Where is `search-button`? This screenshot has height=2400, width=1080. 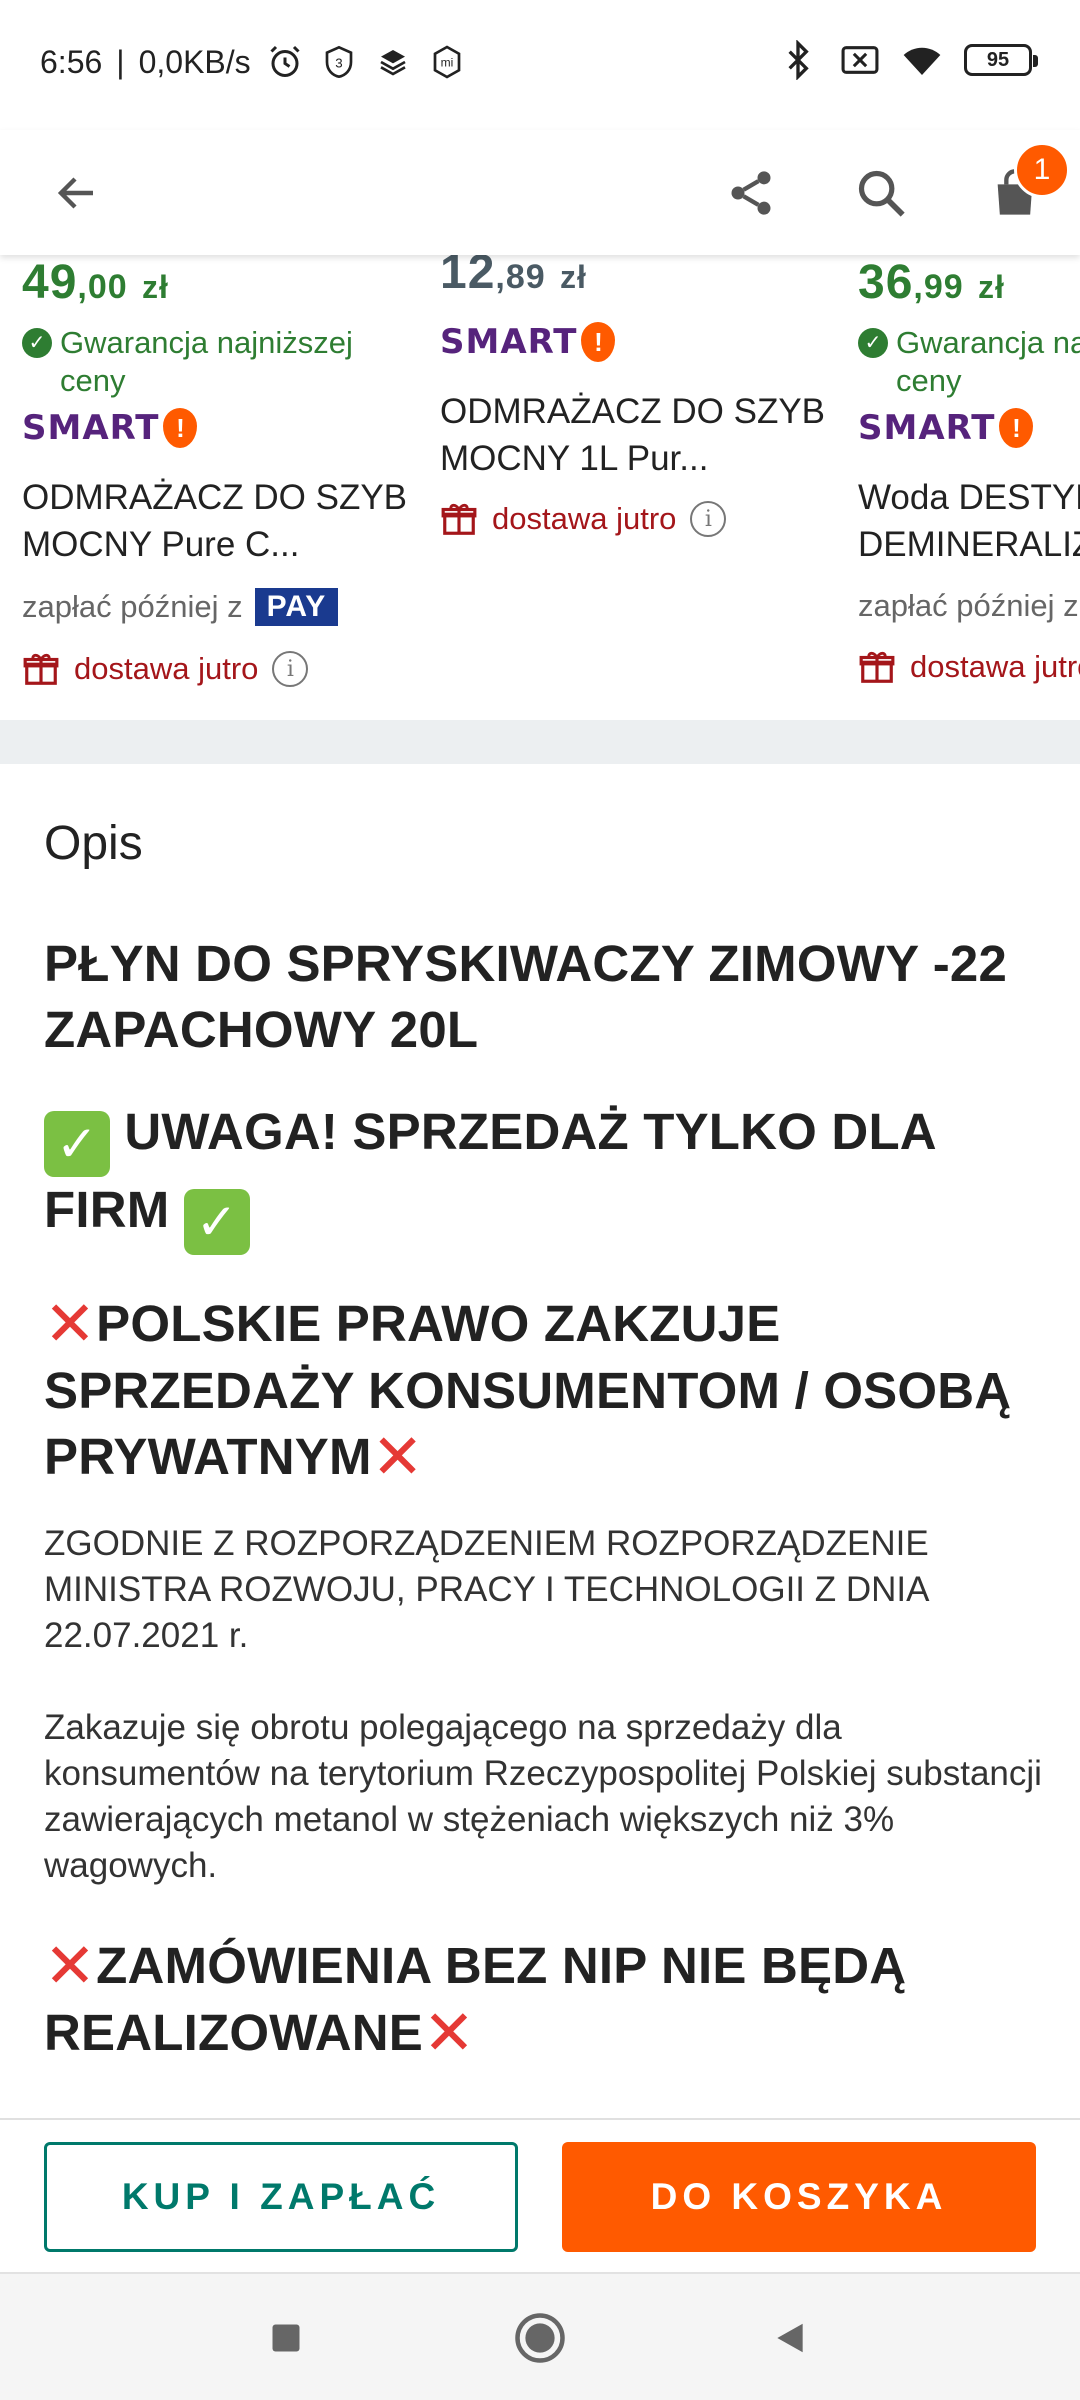
search-button is located at coordinates (881, 193).